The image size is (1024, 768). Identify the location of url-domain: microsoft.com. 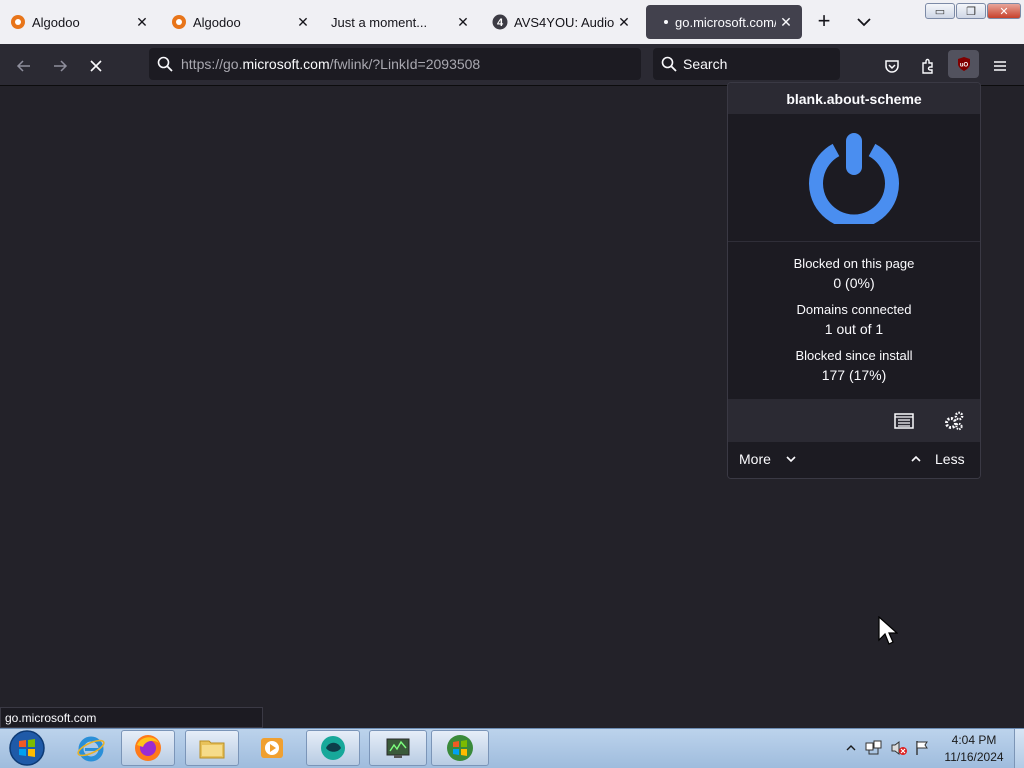
(286, 64).